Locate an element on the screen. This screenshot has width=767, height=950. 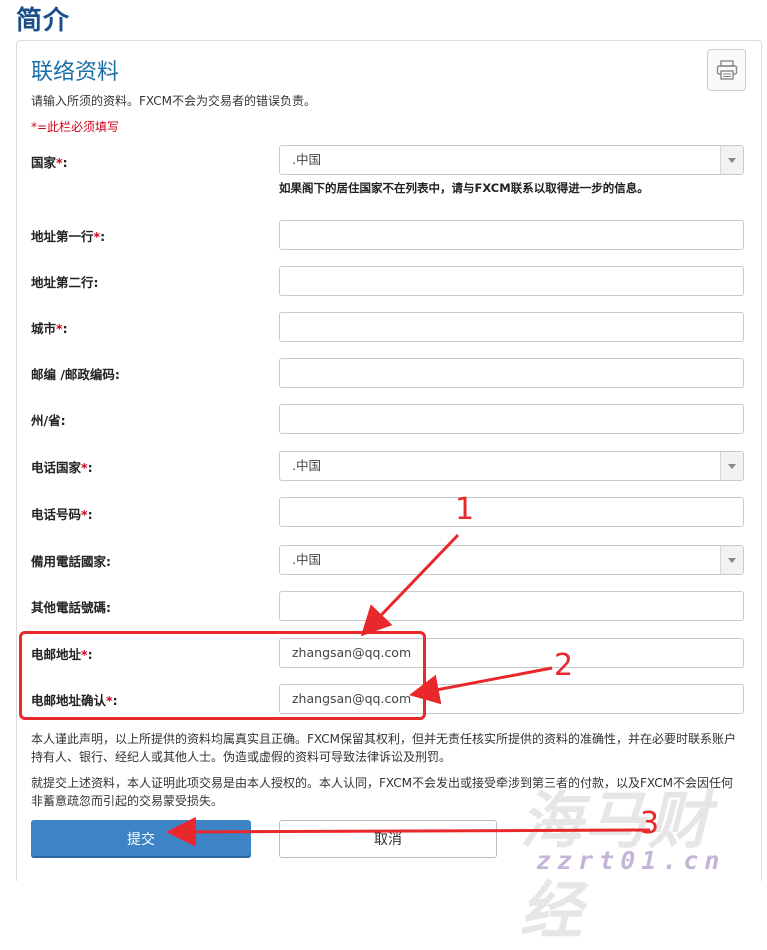
annotation-number-2: 2 is located at coordinates (564, 665).